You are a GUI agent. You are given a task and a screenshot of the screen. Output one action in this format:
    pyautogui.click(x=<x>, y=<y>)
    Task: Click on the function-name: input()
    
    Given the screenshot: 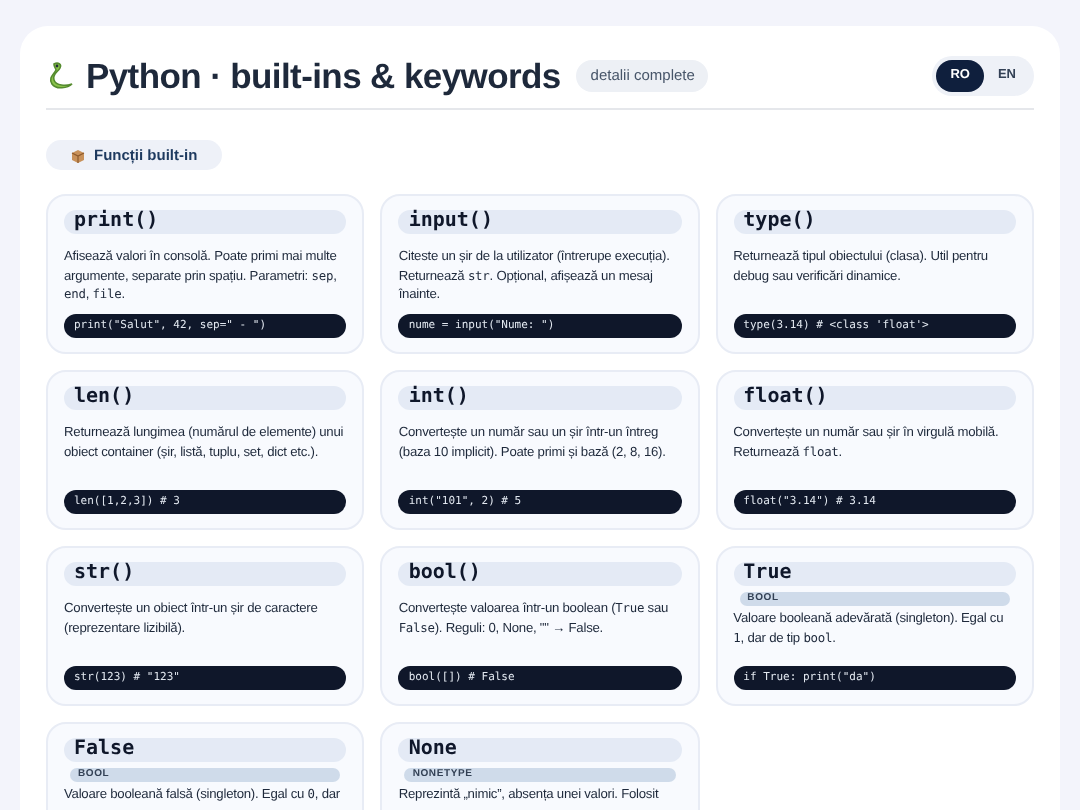 What is the action you would take?
    pyautogui.click(x=540, y=222)
    